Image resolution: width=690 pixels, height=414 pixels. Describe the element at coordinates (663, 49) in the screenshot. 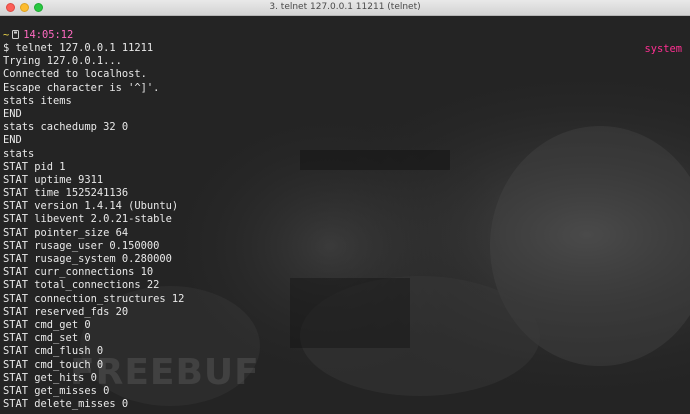

I see `right-prompt: system` at that location.